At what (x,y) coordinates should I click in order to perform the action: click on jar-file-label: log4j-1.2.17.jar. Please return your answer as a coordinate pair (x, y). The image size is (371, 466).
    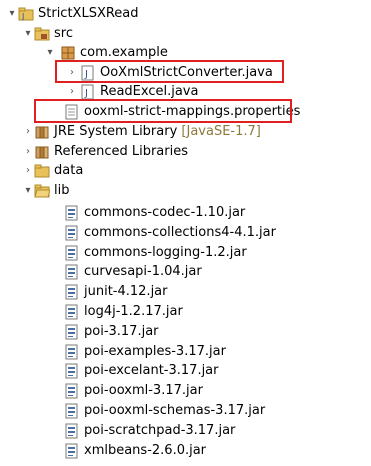
    Looking at the image, I should click on (133, 311).